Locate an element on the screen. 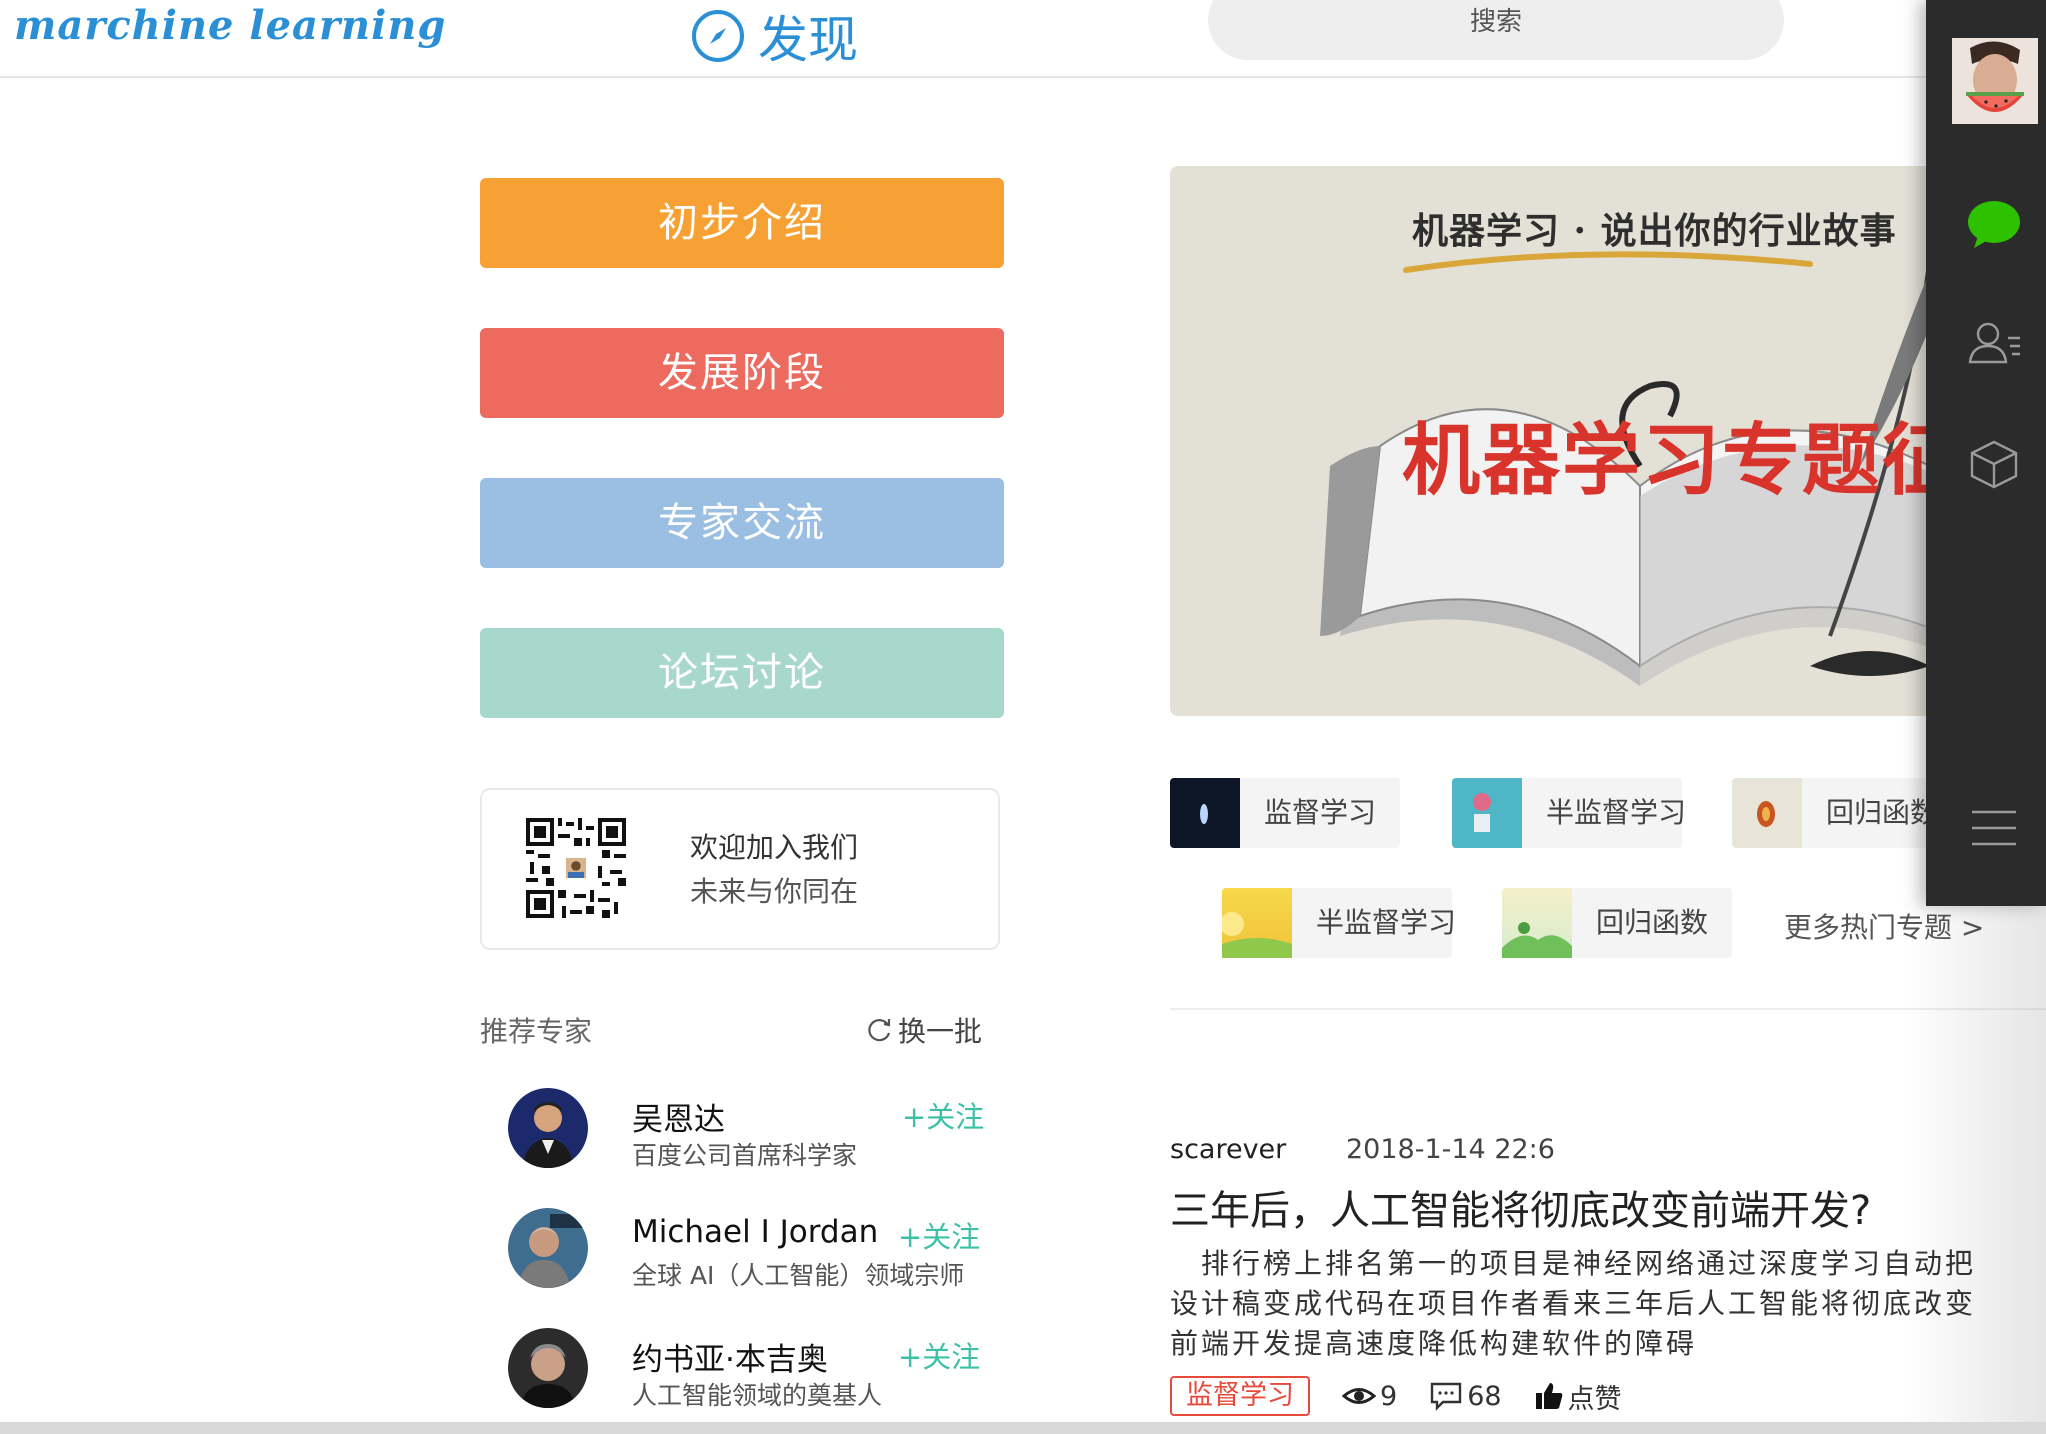 This screenshot has height=1434, width=2046. topic-tag-regression-2: 回归函数 is located at coordinates (1617, 923).